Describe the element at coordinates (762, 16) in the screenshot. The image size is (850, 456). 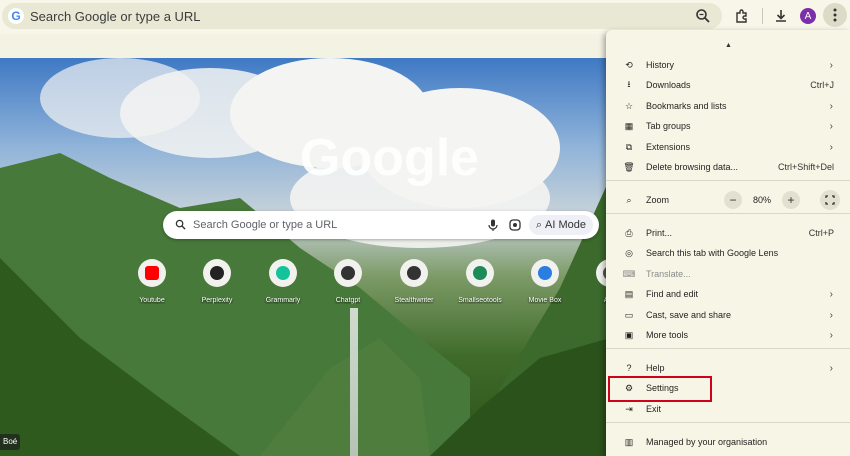
I see `toolbar-divider` at that location.